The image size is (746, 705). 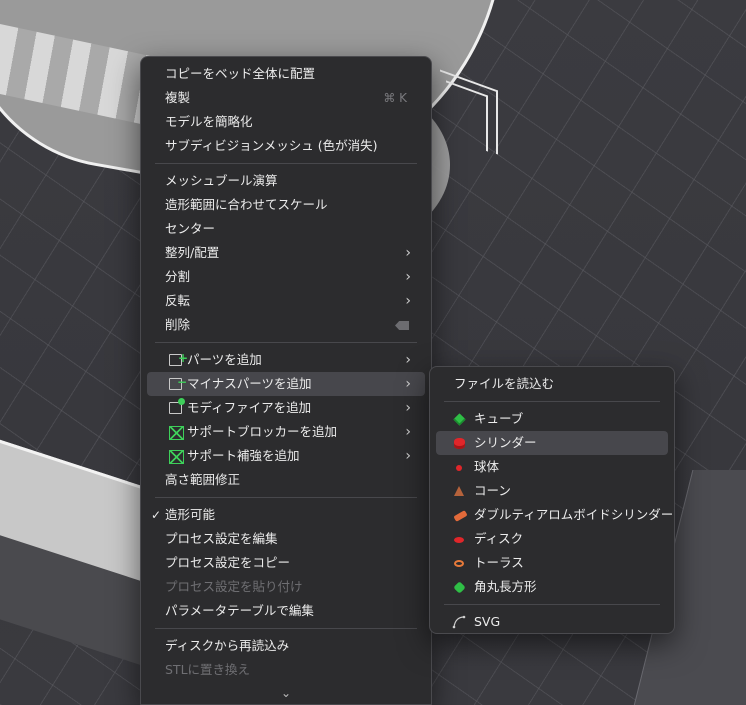 What do you see at coordinates (395, 98) in the screenshot?
I see `shortcut-label: ⌘ K` at bounding box center [395, 98].